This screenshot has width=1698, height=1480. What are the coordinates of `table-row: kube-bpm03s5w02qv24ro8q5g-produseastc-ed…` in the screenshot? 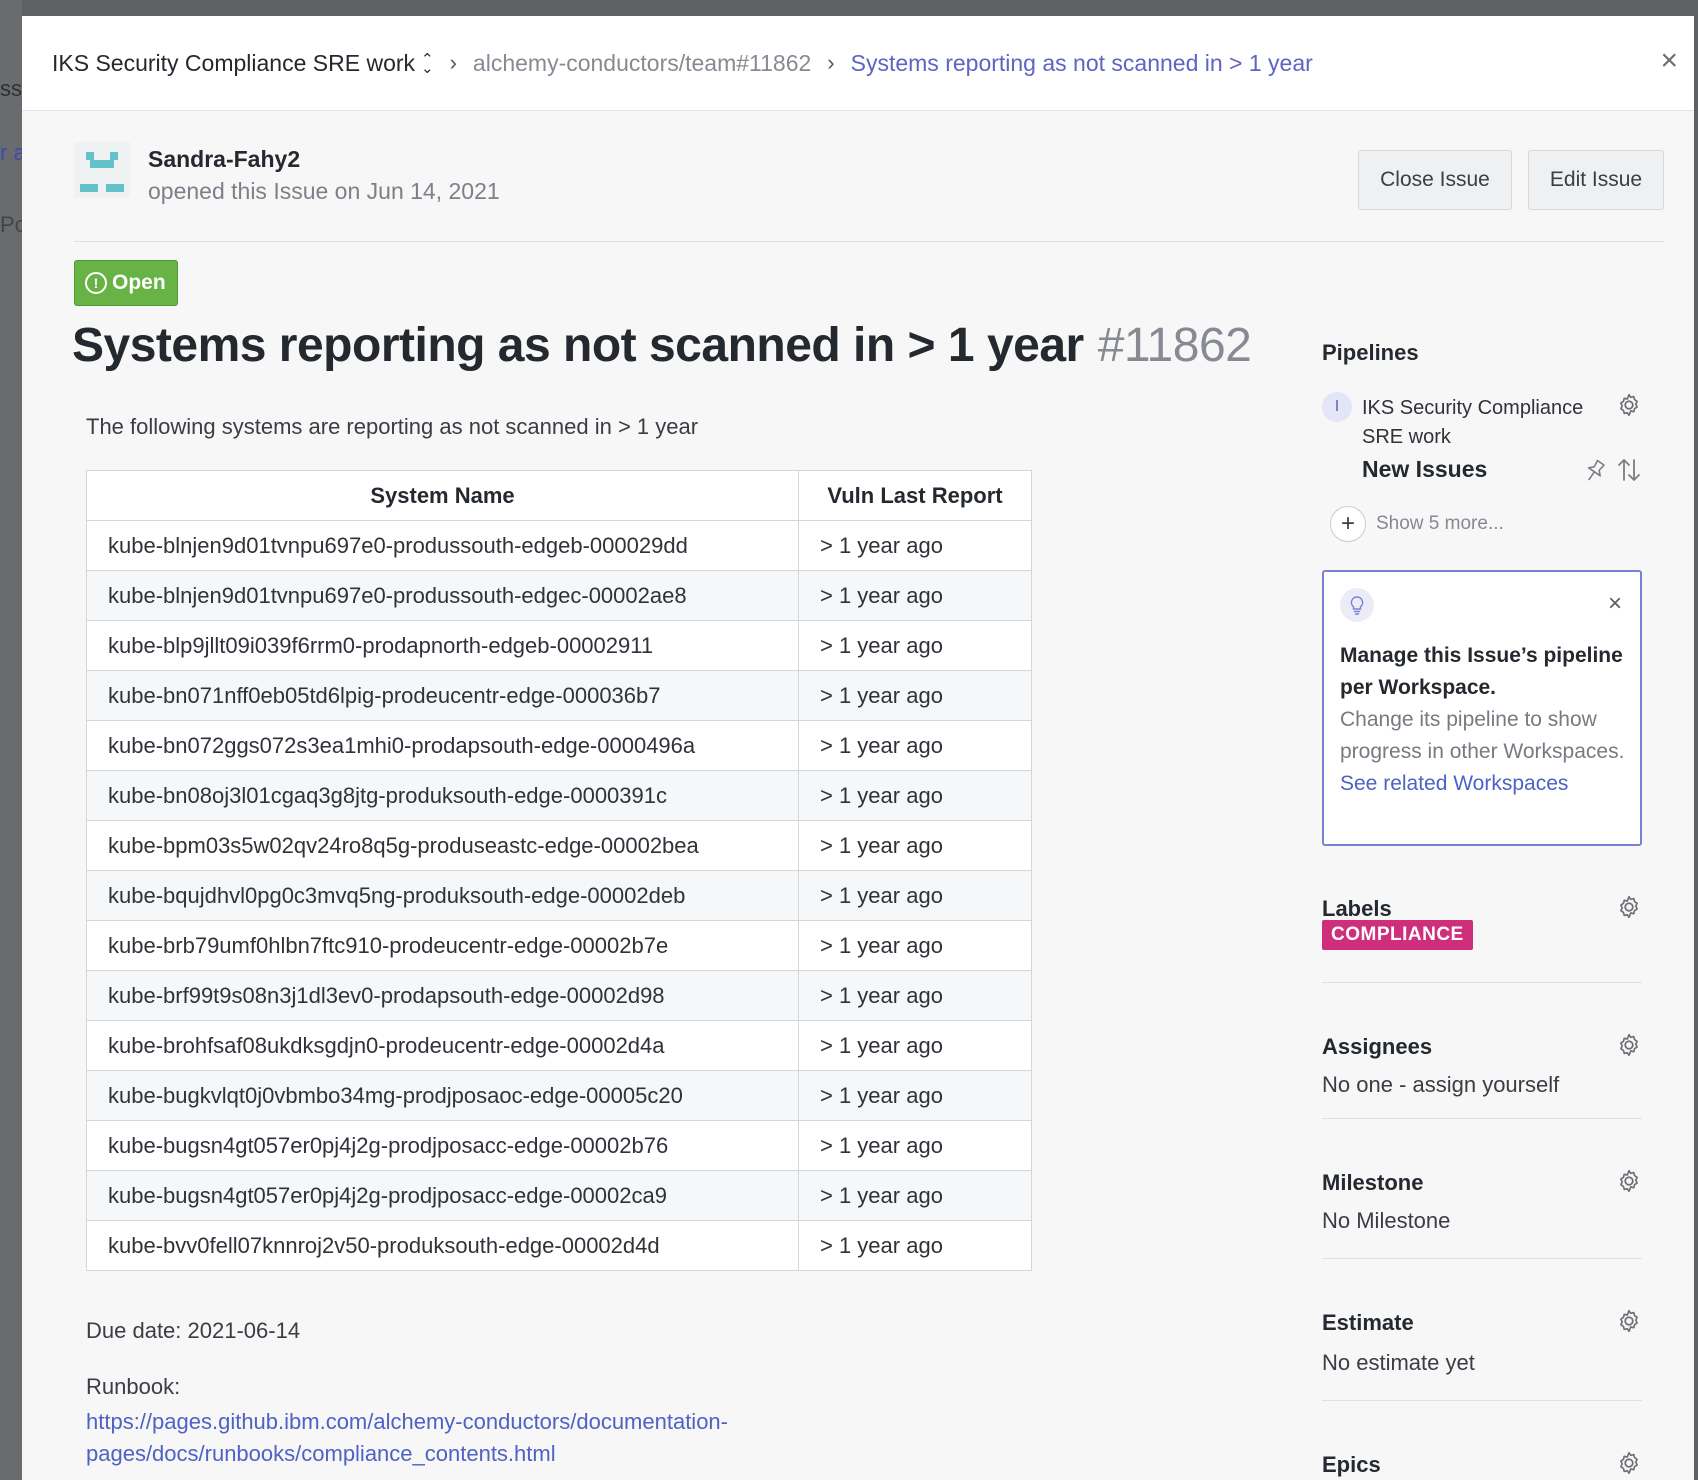 It's located at (559, 845).